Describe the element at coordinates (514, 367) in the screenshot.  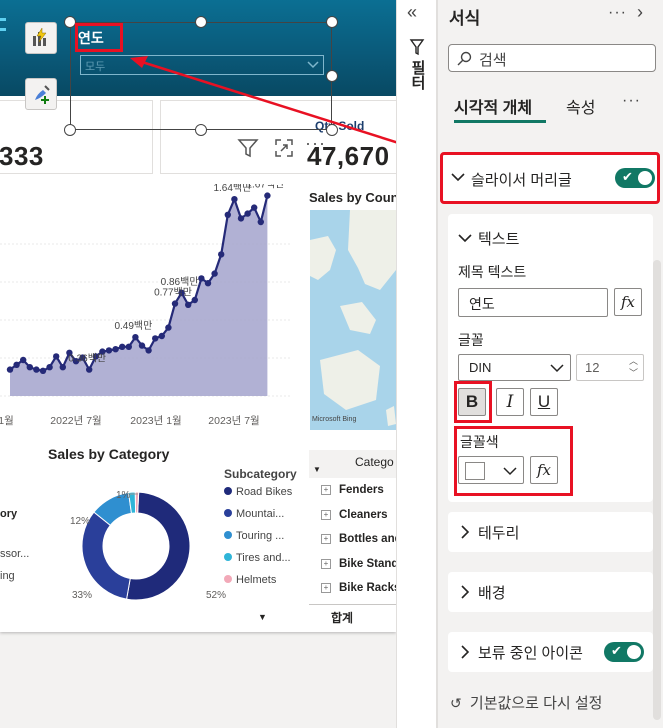
I see `font-family-select: DIN` at that location.